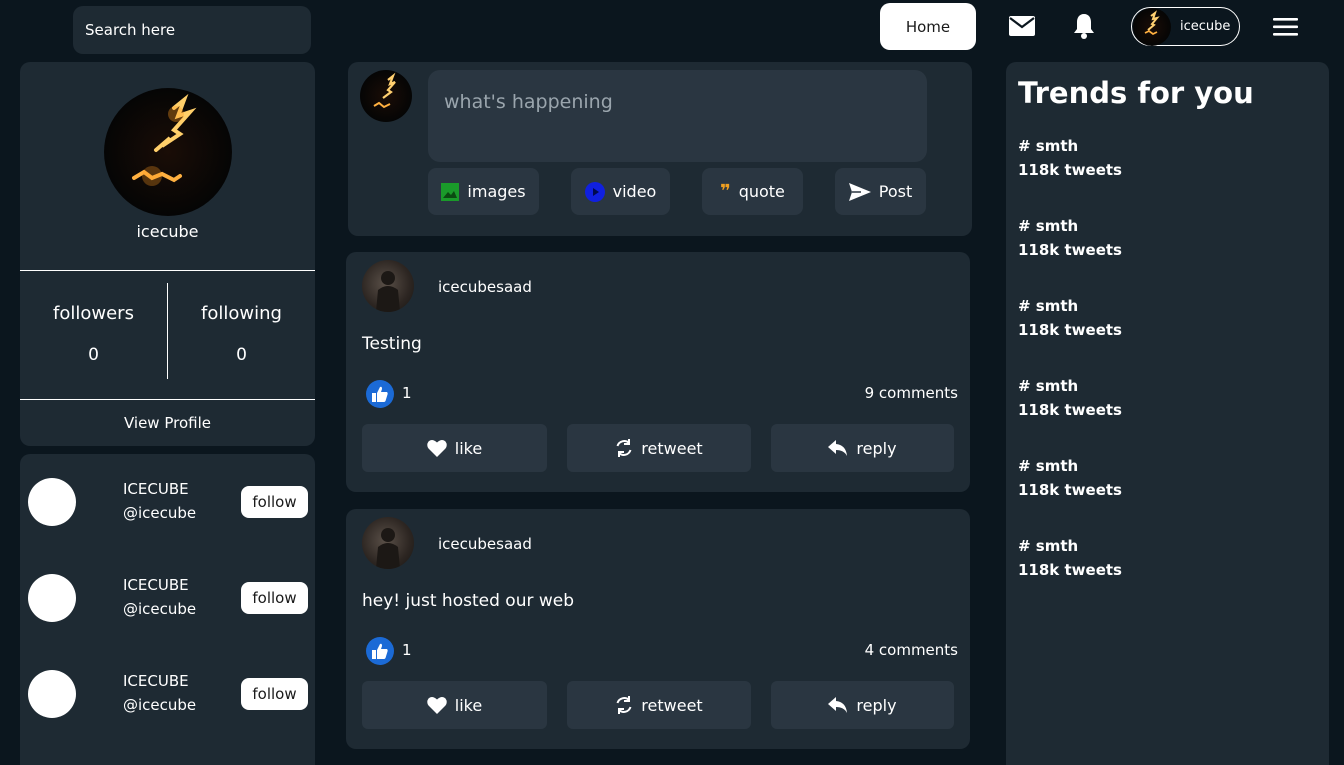 The image size is (1344, 765). Describe the element at coordinates (450, 191) in the screenshot. I see `image-icon` at that location.